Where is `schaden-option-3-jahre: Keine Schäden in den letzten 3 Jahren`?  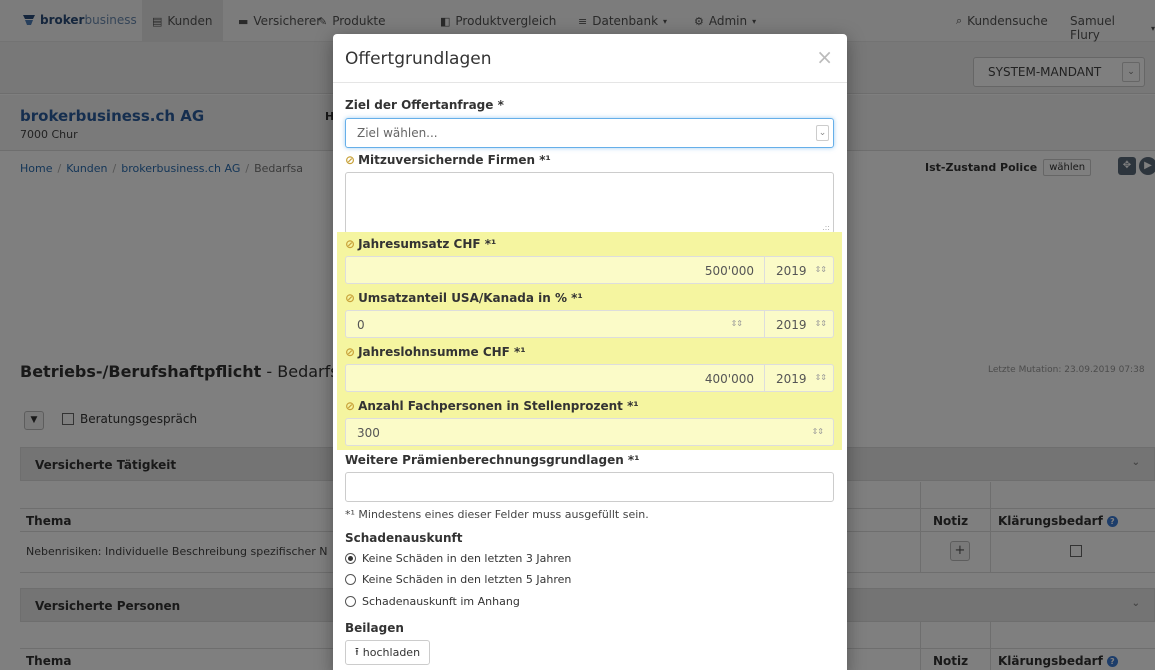 schaden-option-3-jahre: Keine Schäden in den letzten 3 Jahren is located at coordinates (458, 558).